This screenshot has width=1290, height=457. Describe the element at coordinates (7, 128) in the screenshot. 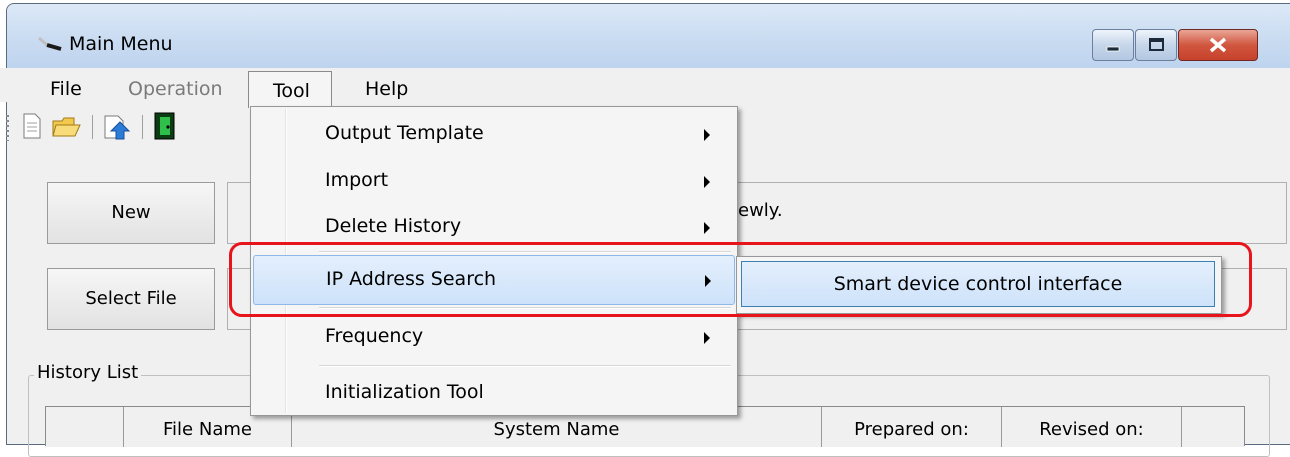

I see `toolbar-grip` at that location.